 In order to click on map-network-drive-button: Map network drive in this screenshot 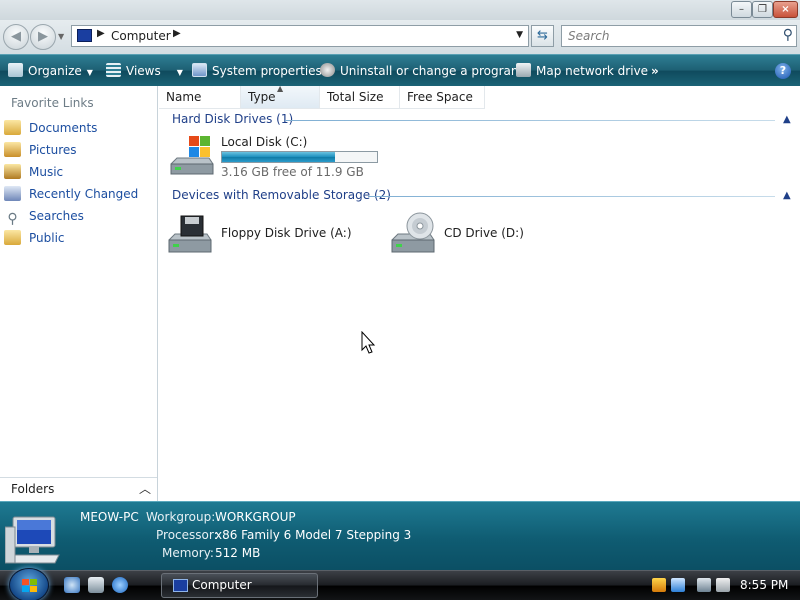, I will do `click(582, 71)`.